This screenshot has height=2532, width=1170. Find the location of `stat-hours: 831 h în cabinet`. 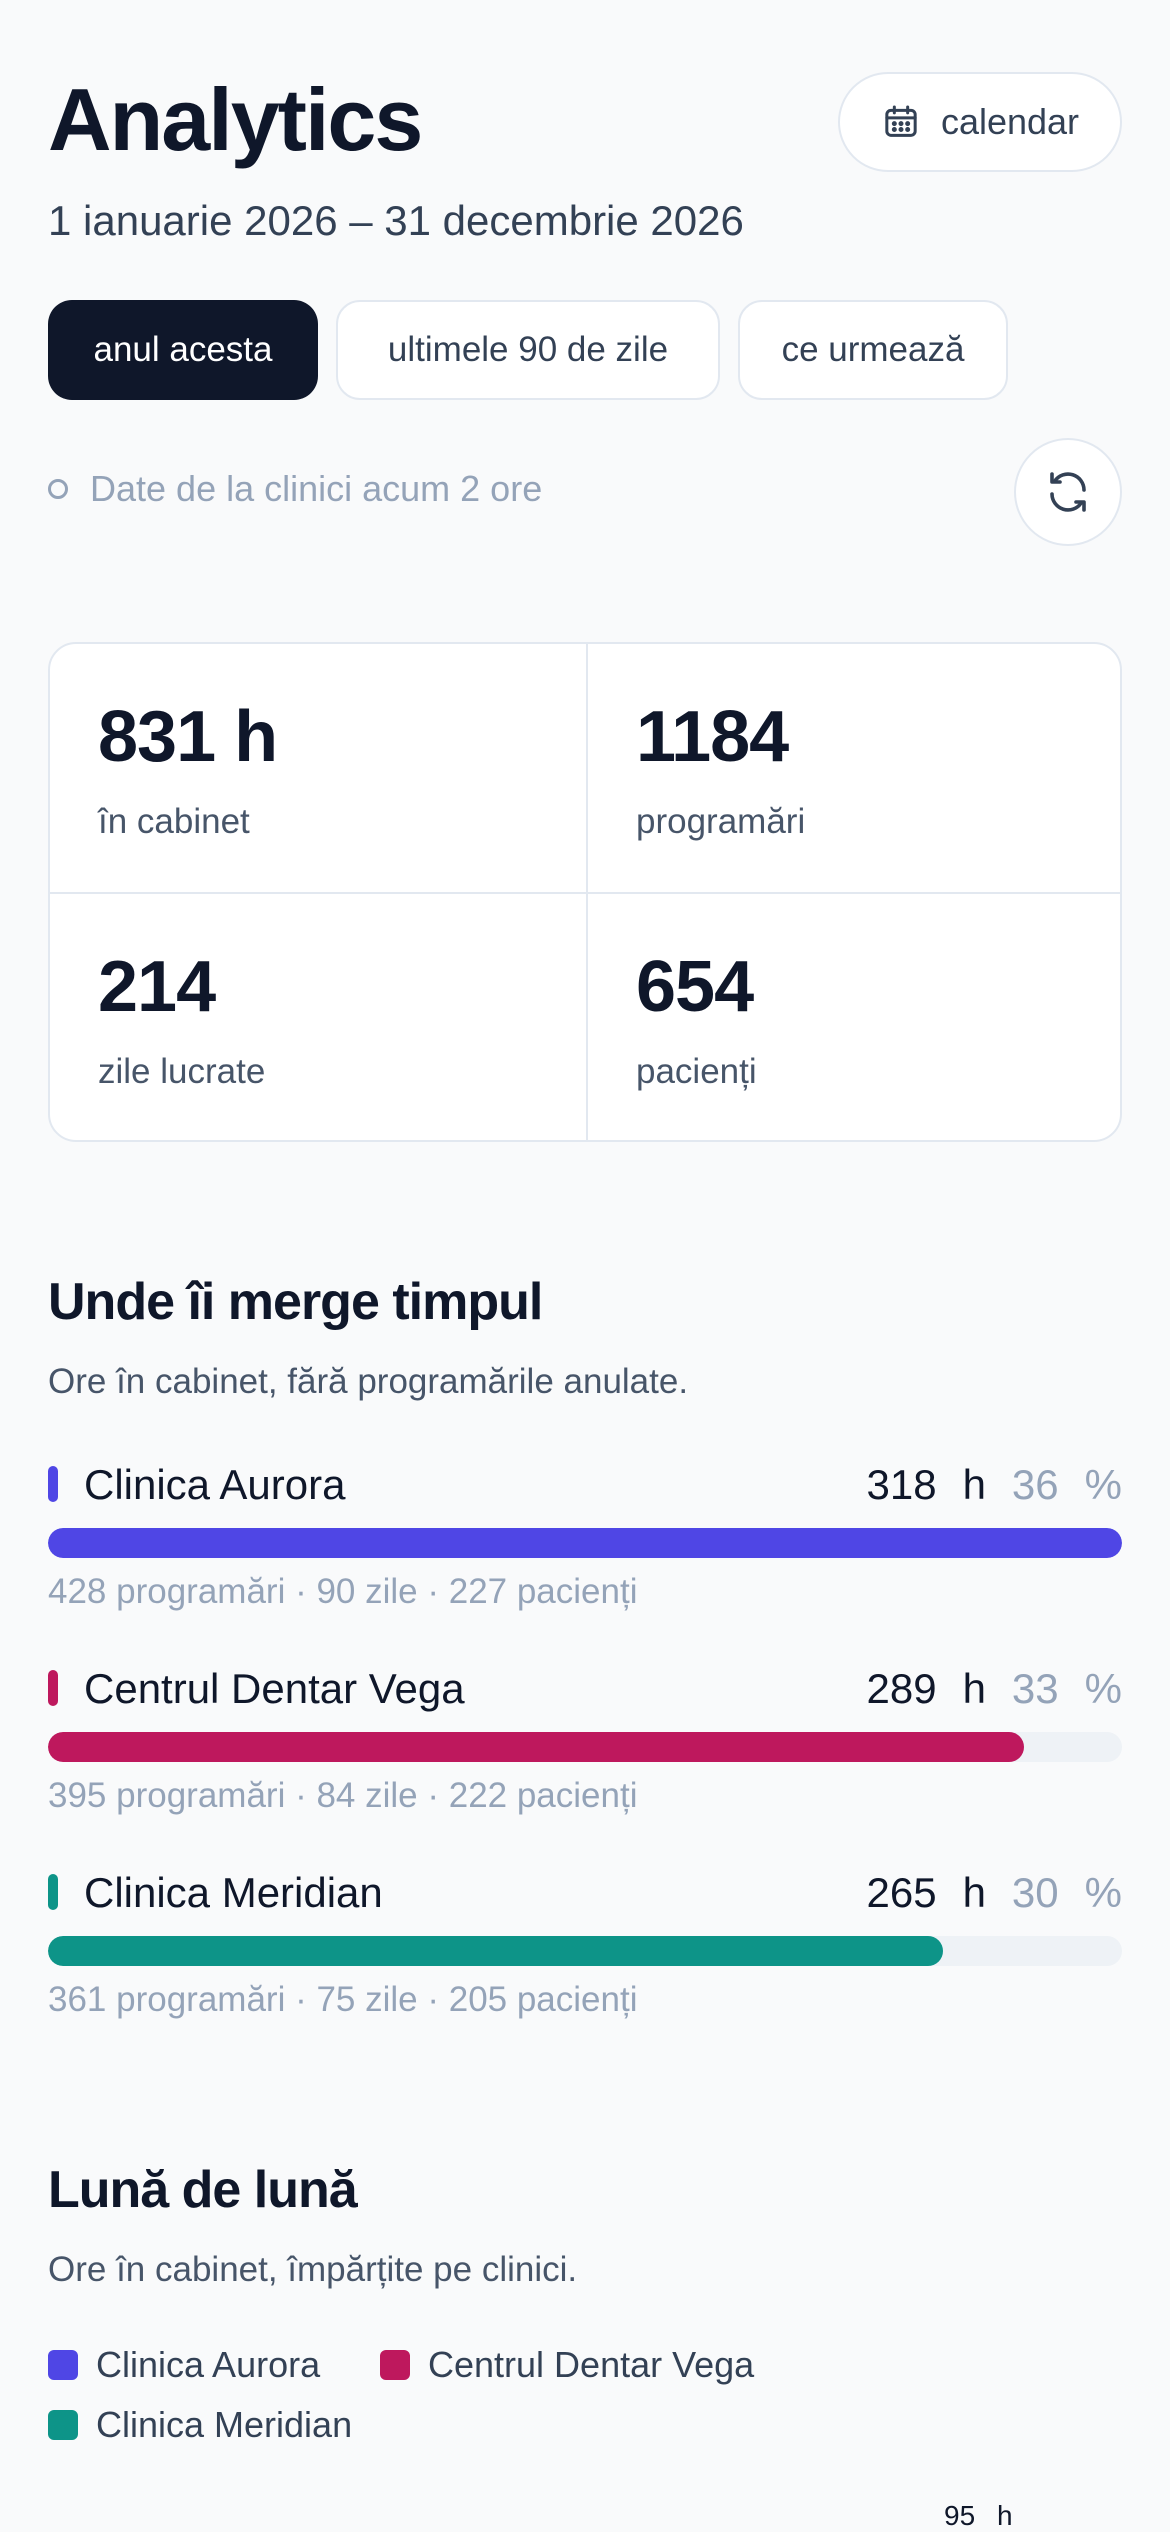

stat-hours: 831 h în cabinet is located at coordinates (318, 768).